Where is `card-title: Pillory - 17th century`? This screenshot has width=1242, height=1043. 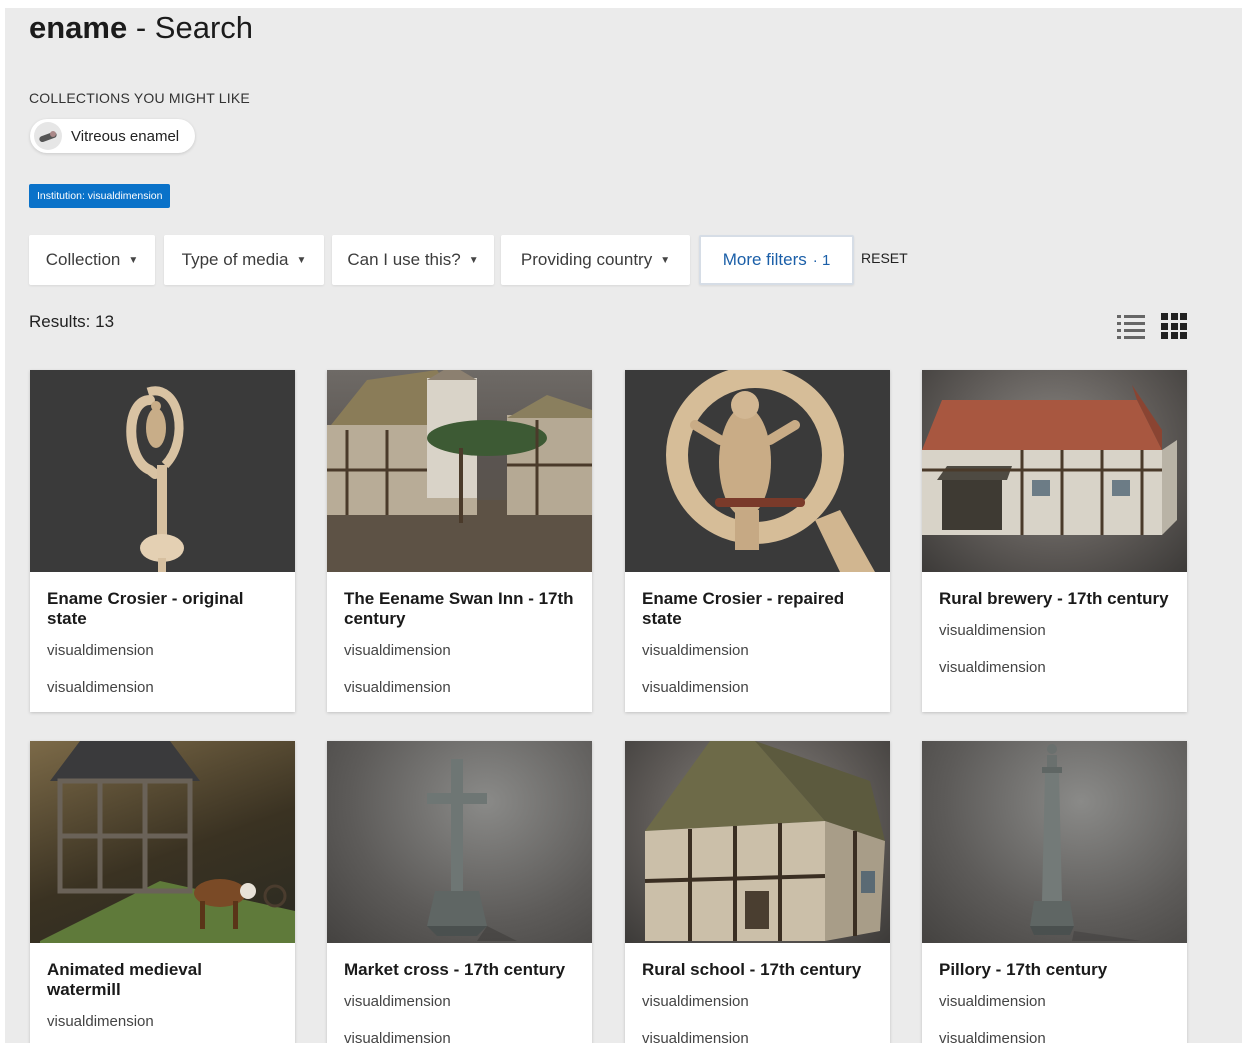 card-title: Pillory - 17th century is located at coordinates (1054, 970).